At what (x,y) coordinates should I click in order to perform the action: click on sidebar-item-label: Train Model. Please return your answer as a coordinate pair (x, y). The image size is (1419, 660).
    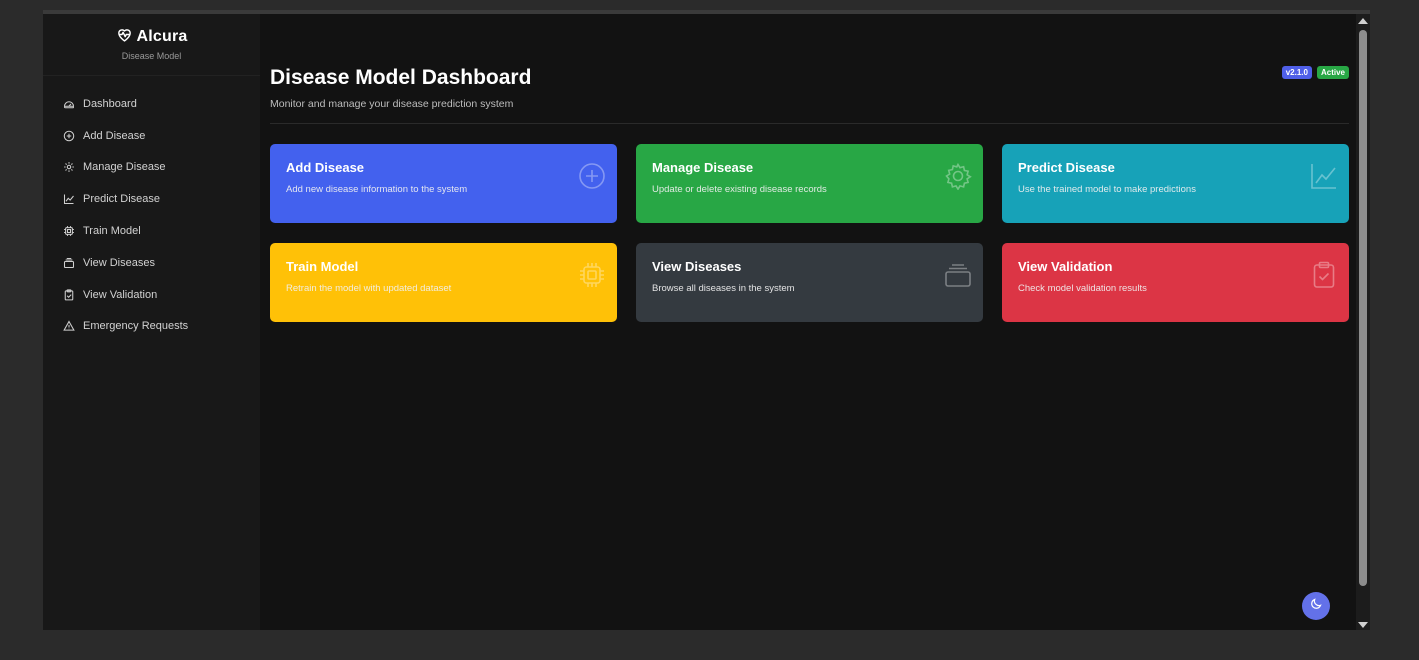
    Looking at the image, I should click on (112, 231).